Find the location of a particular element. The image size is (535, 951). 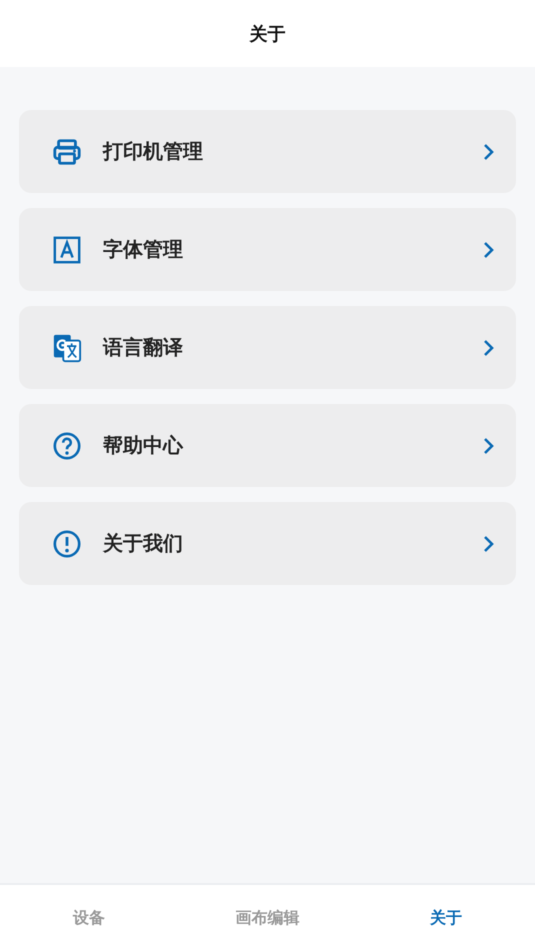

page-title: 关于 is located at coordinates (268, 34).